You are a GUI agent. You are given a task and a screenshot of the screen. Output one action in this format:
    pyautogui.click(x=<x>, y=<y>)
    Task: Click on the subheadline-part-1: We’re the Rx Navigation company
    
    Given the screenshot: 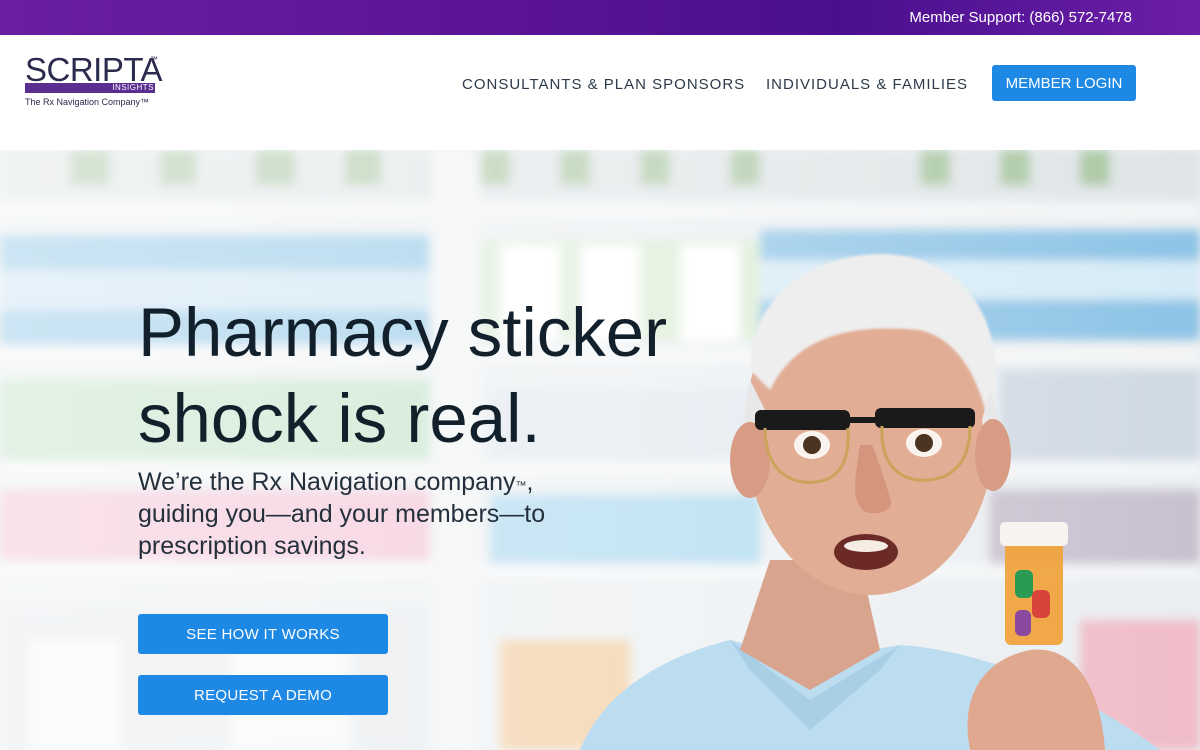 What is the action you would take?
    pyautogui.click(x=327, y=482)
    